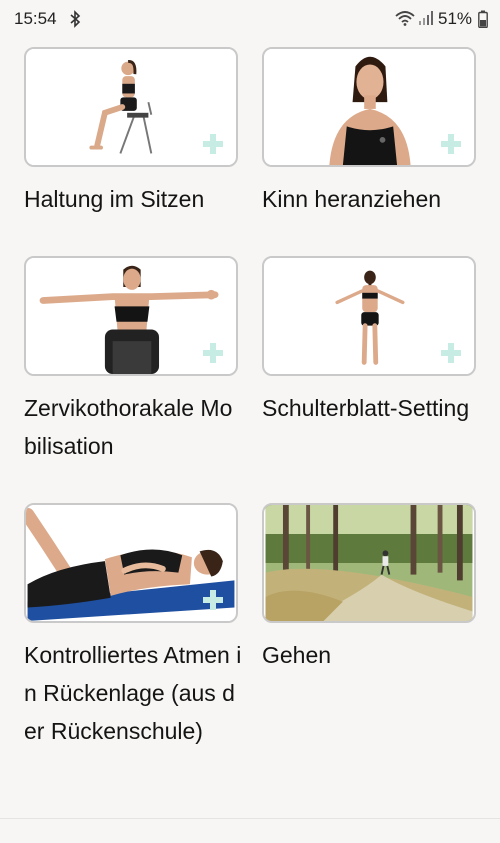  What do you see at coordinates (75, 19) in the screenshot?
I see `bluetooth-icon` at bounding box center [75, 19].